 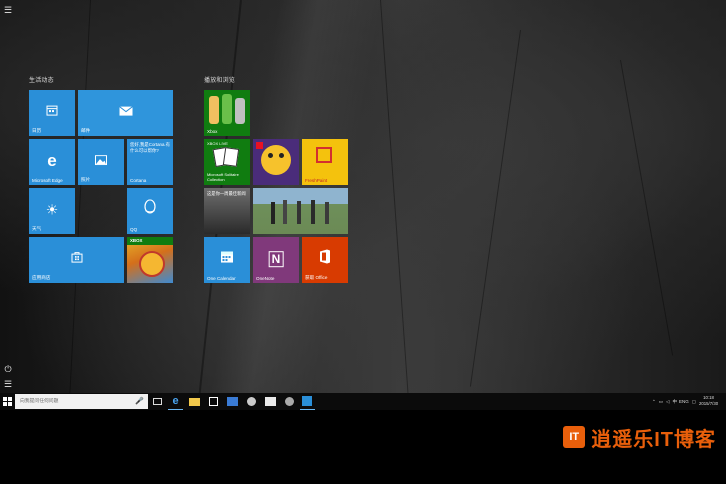 I want to click on power-icon: ⏻, so click(x=8, y=369).